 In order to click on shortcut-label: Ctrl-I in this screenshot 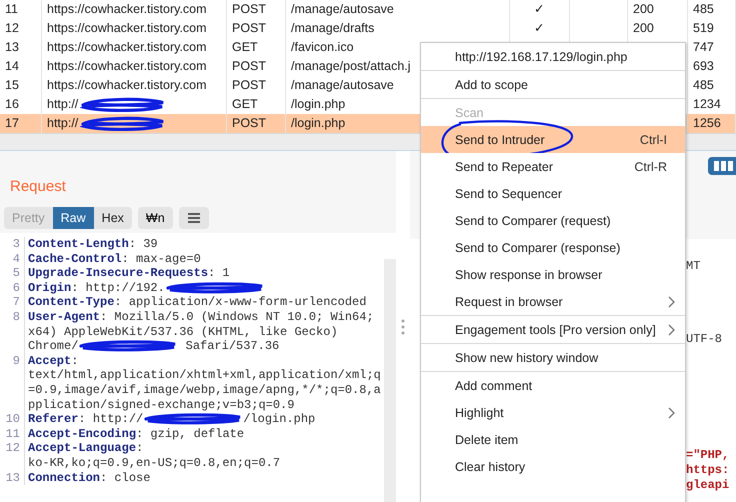, I will do `click(653, 139)`.